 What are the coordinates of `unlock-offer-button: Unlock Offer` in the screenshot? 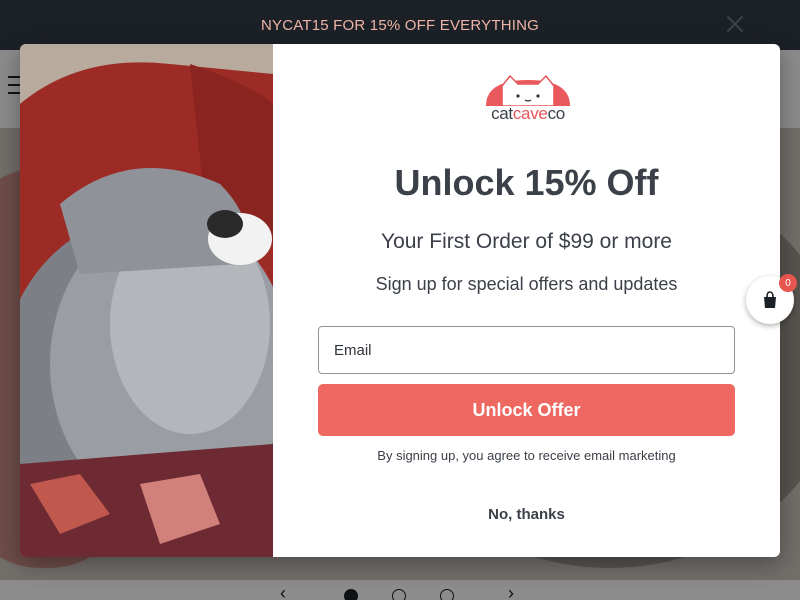 It's located at (526, 410).